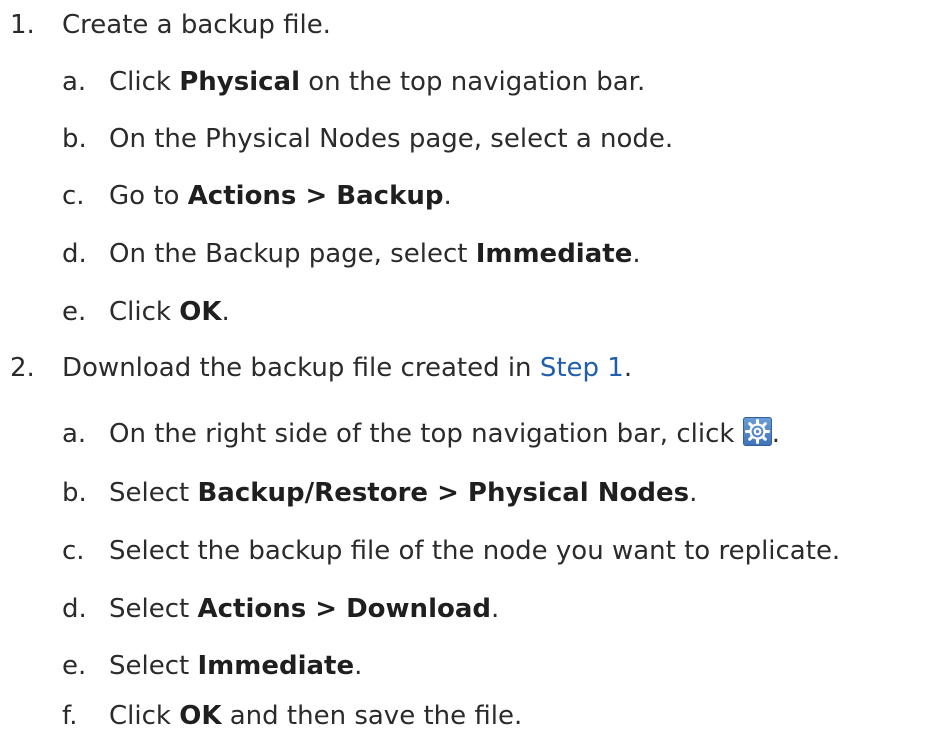  Describe the element at coordinates (22, 25) in the screenshot. I see `step-number: 1.` at that location.